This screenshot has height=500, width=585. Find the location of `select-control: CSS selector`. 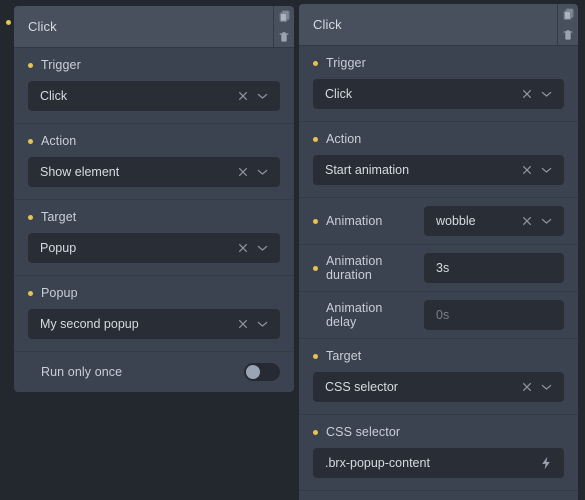

select-control: CSS selector is located at coordinates (438, 387).